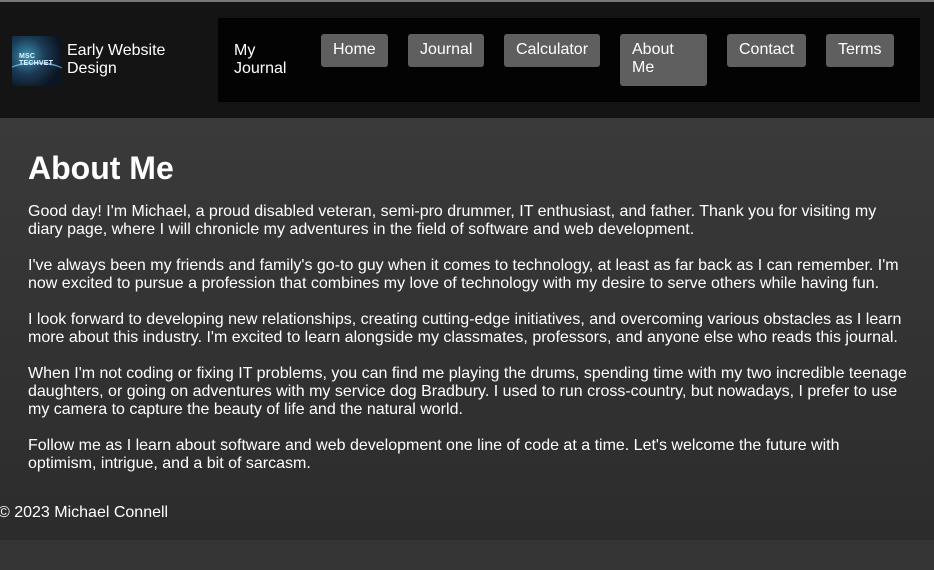 This screenshot has height=570, width=934. I want to click on nav-about-button: About Me, so click(663, 60).